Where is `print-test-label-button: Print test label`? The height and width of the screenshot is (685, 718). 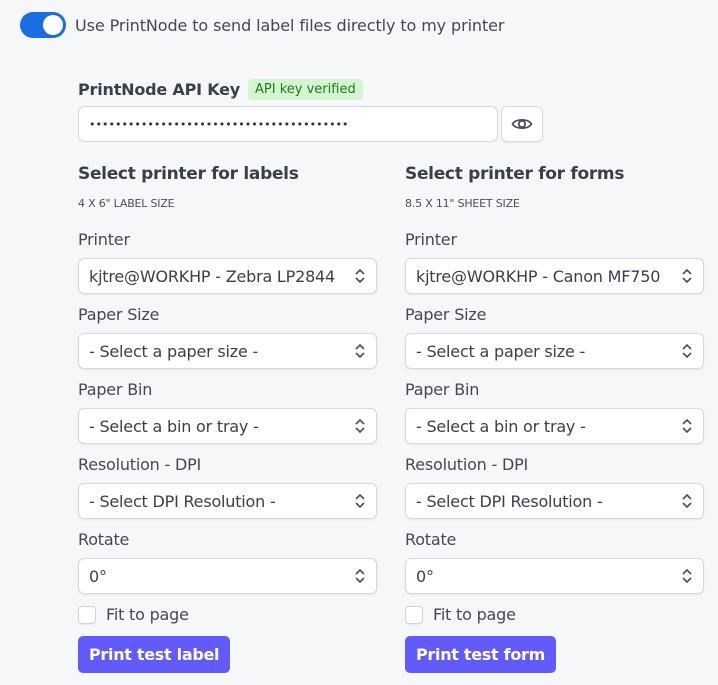
print-test-label-button: Print test label is located at coordinates (154, 654).